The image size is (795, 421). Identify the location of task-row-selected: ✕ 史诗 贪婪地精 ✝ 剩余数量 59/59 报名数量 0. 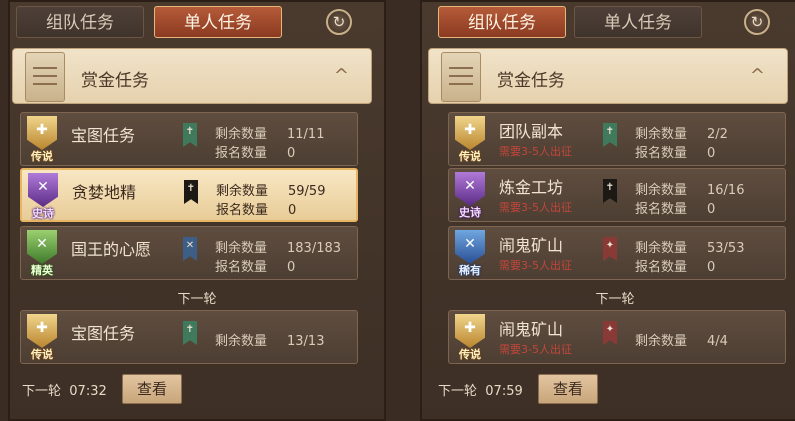
(189, 195).